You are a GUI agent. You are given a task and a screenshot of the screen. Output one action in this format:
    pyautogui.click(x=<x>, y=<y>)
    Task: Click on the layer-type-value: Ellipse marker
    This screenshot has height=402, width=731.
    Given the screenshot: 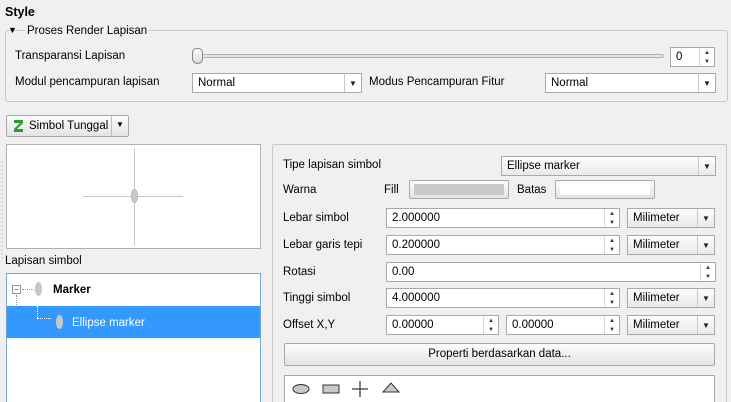 What is the action you would take?
    pyautogui.click(x=543, y=166)
    